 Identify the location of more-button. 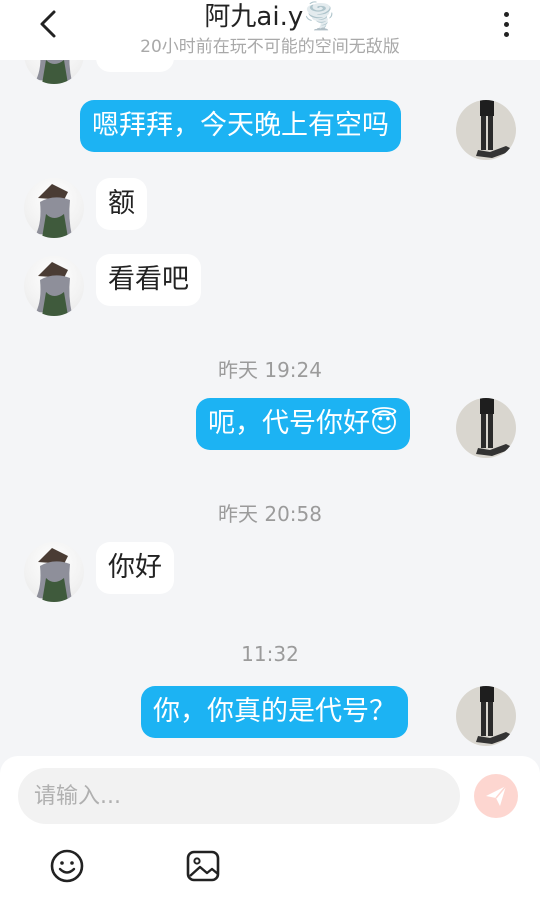
(507, 25).